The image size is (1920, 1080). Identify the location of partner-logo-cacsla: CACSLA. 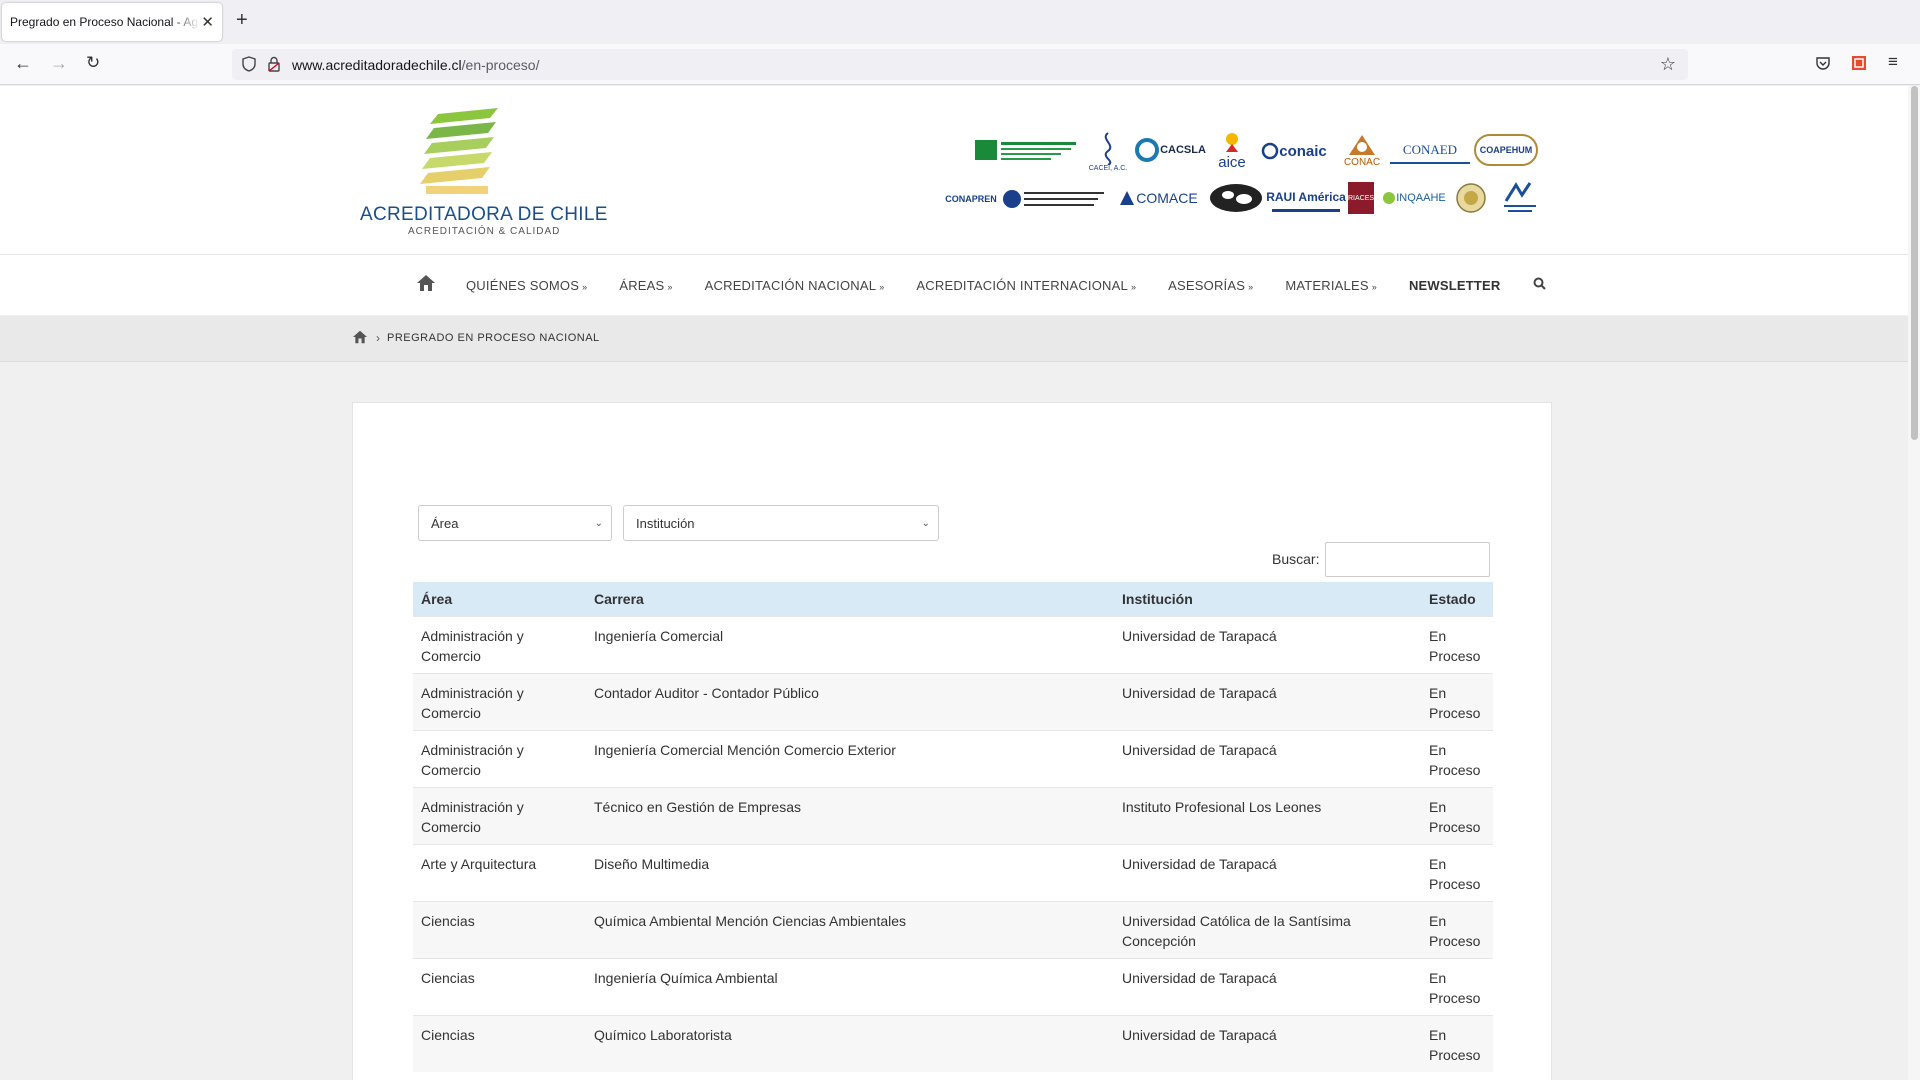
(1170, 150).